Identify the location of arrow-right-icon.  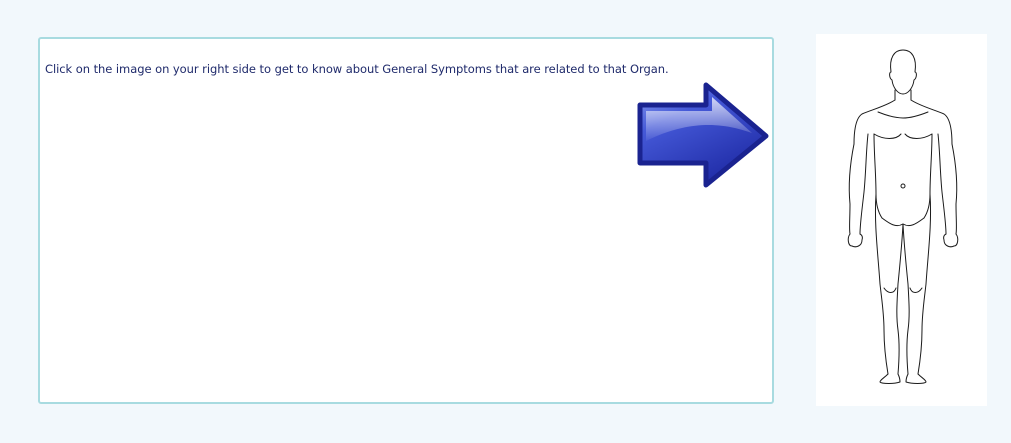
(703, 135).